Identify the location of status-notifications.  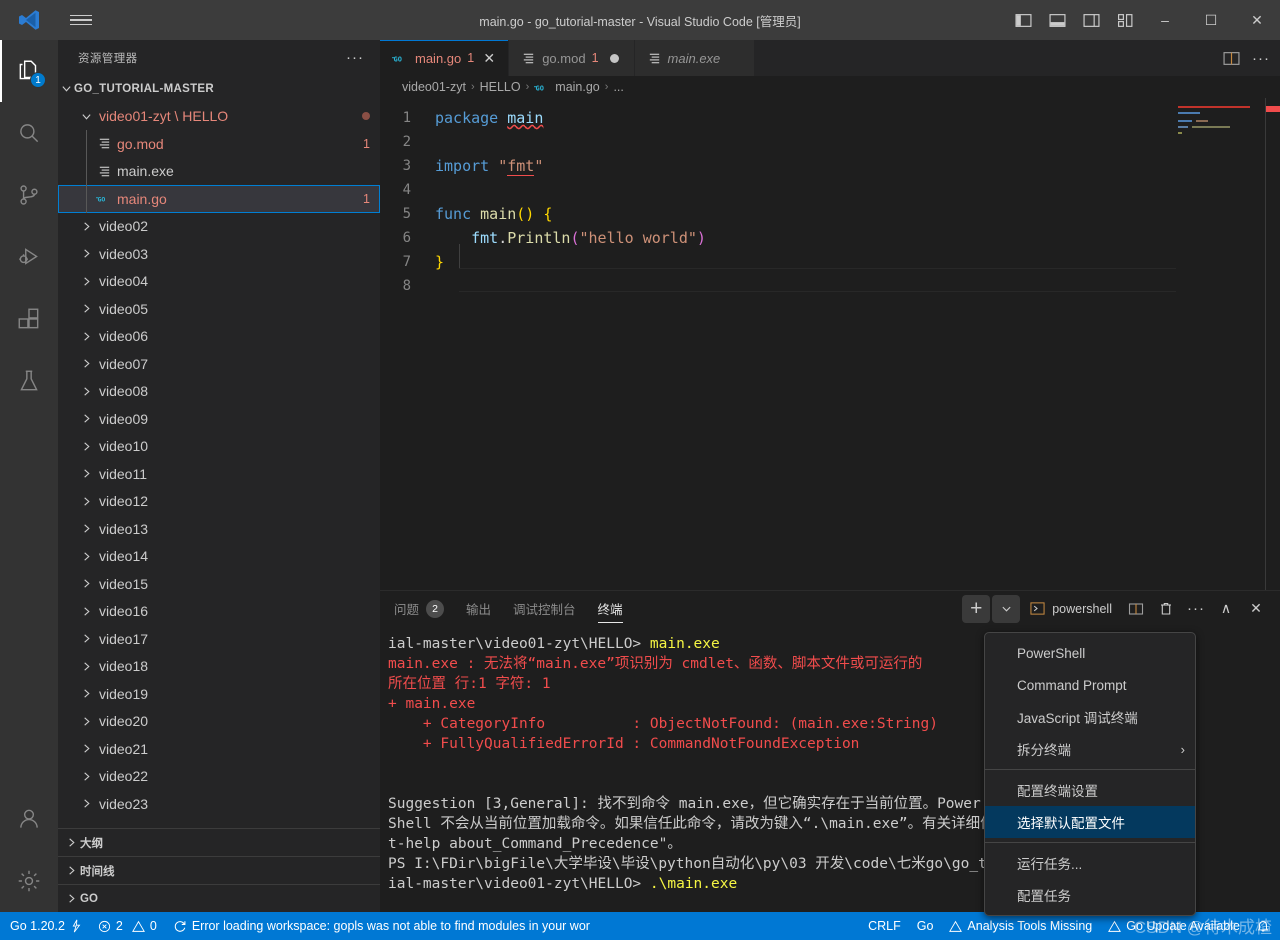
(1263, 926).